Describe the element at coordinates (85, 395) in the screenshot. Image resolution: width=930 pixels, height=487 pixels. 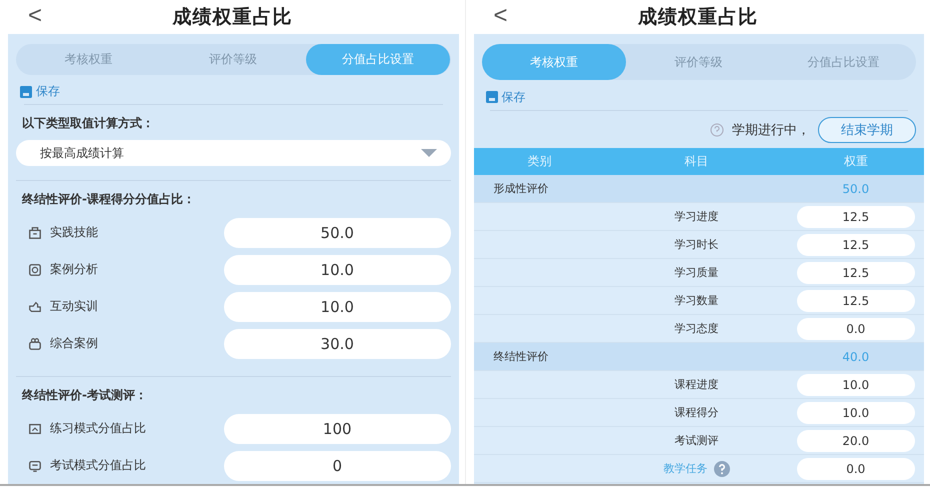
I see `section-heading: 终结性评价-考试测评：` at that location.